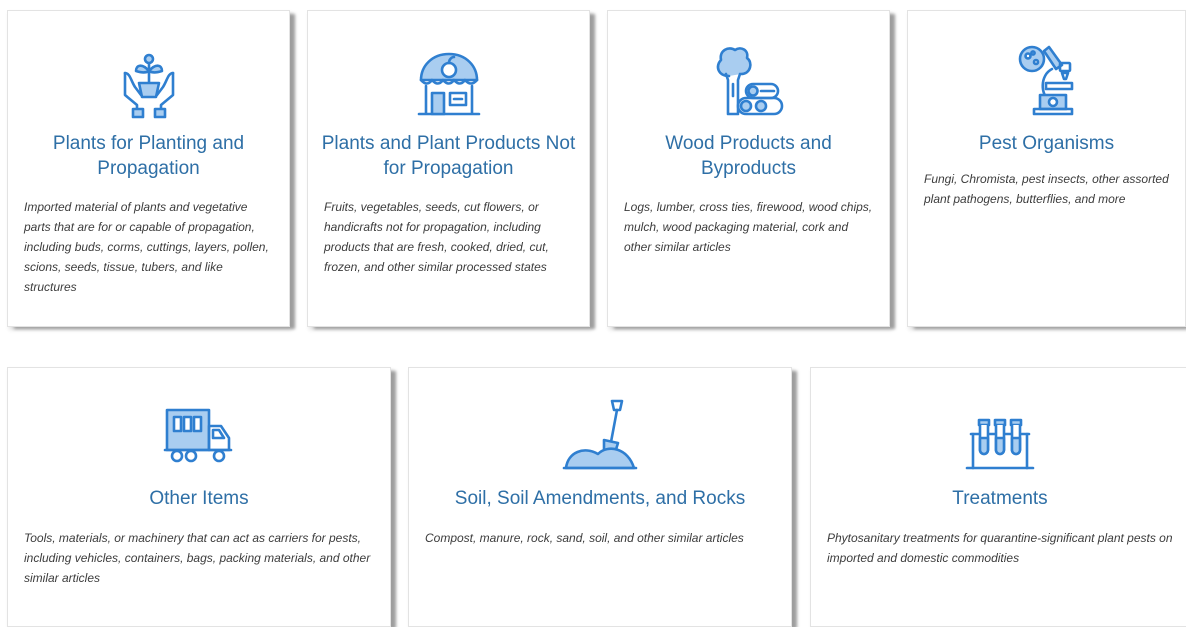  I want to click on card-title: Plants for Planting and Propagation, so click(148, 156).